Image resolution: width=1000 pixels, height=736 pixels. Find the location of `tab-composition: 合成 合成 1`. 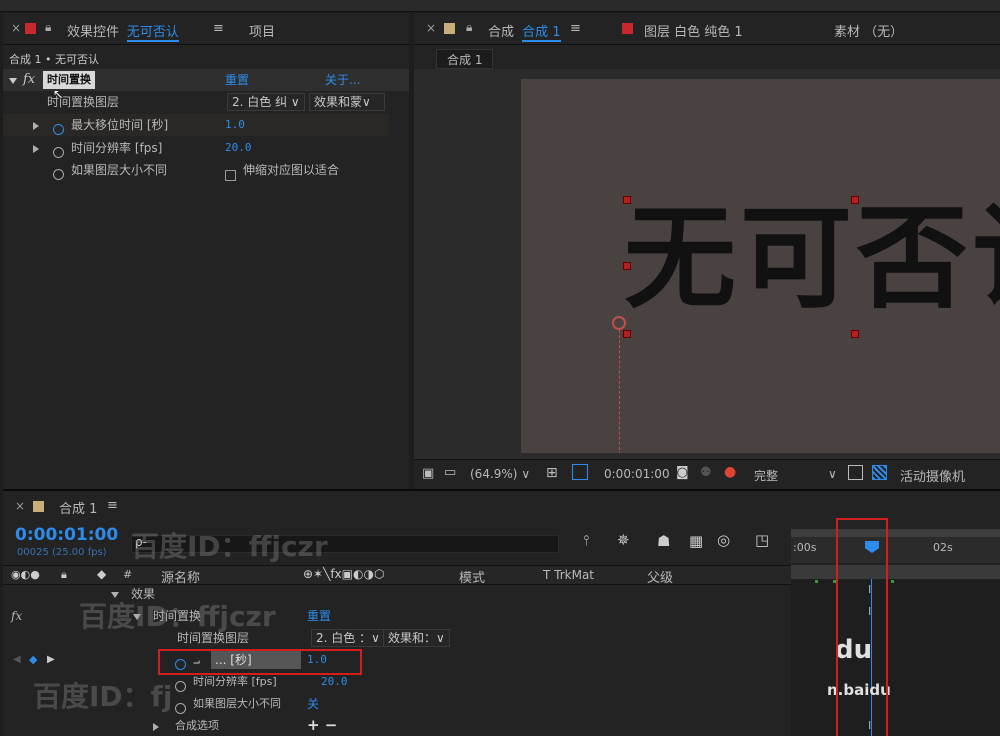

tab-composition: 合成 合成 1 is located at coordinates (524, 31).